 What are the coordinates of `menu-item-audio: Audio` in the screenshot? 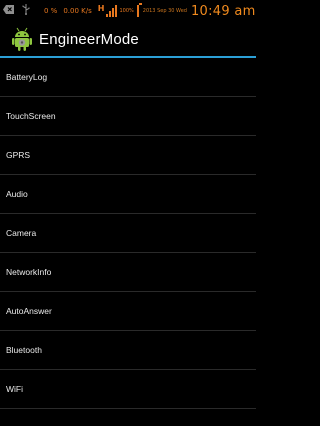 It's located at (128, 194).